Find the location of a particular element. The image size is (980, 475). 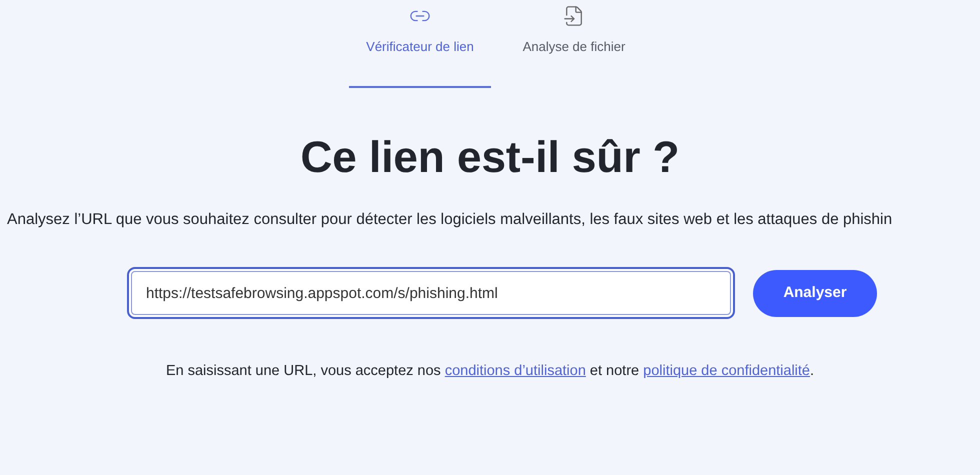

analyze-button: Analyser is located at coordinates (815, 293).